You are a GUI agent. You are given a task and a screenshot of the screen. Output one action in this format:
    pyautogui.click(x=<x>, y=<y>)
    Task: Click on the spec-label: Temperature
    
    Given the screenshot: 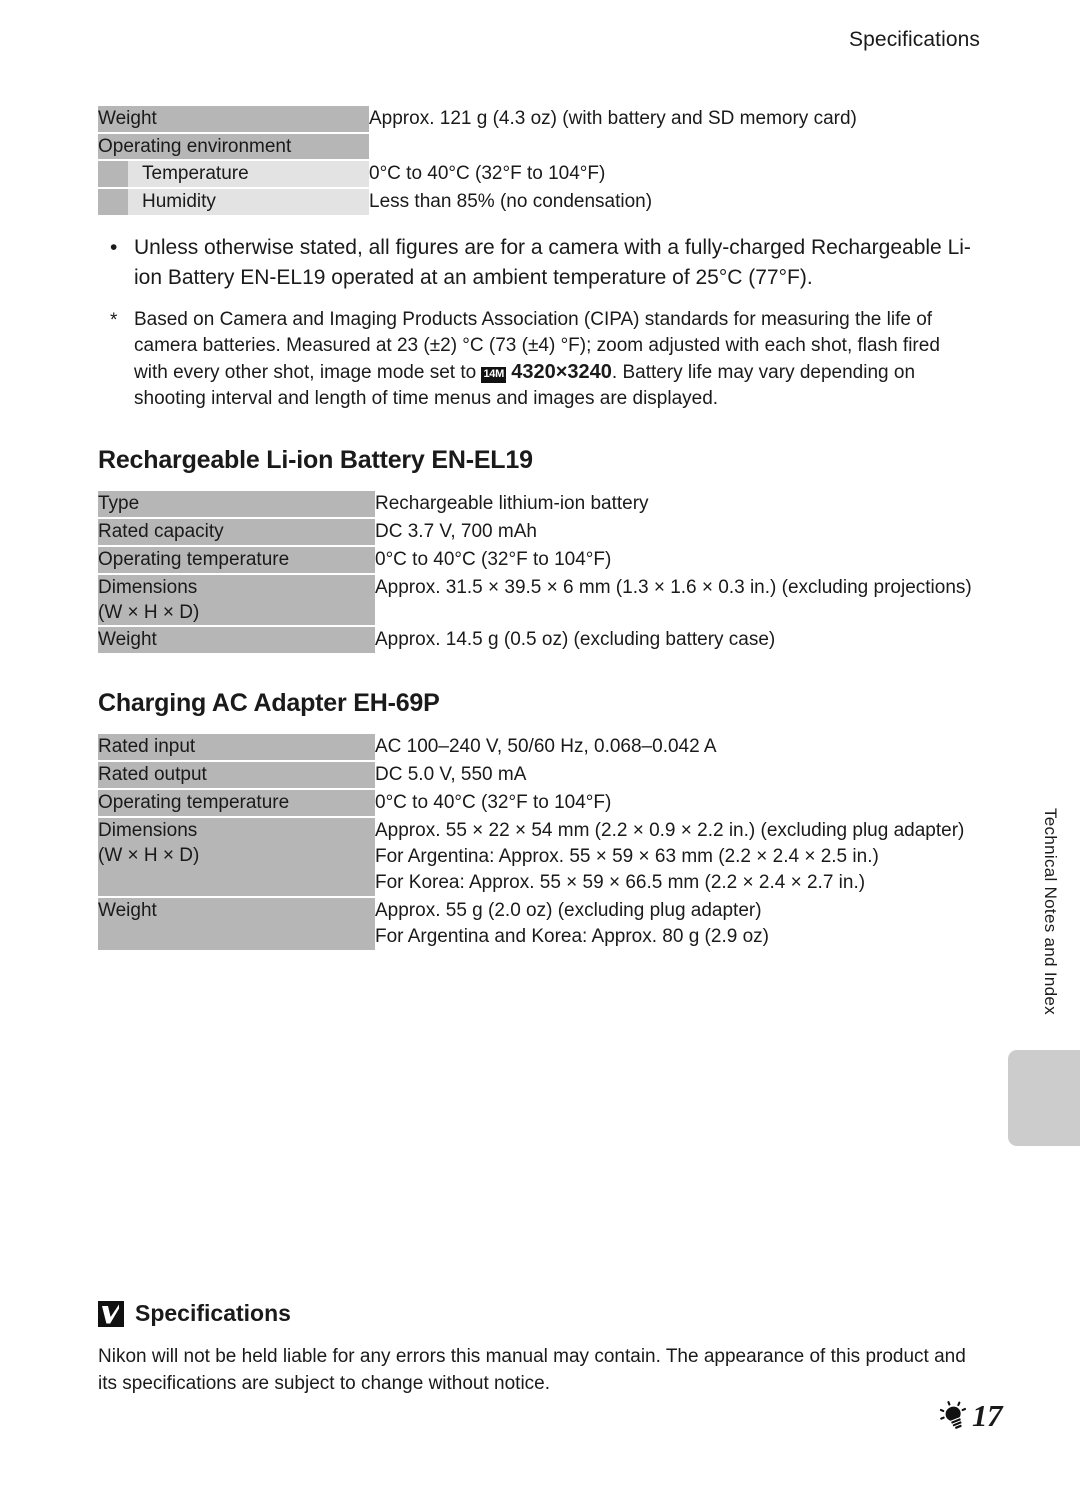 What is the action you would take?
    pyautogui.click(x=248, y=174)
    